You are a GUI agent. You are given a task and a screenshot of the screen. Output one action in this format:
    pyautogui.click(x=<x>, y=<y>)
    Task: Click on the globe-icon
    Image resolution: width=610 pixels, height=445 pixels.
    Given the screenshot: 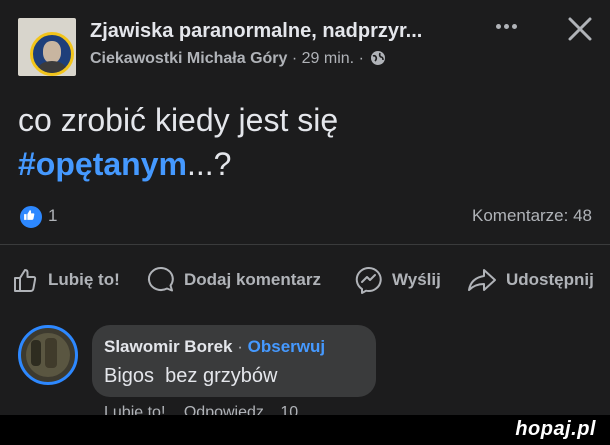 What is the action you would take?
    pyautogui.click(x=378, y=58)
    